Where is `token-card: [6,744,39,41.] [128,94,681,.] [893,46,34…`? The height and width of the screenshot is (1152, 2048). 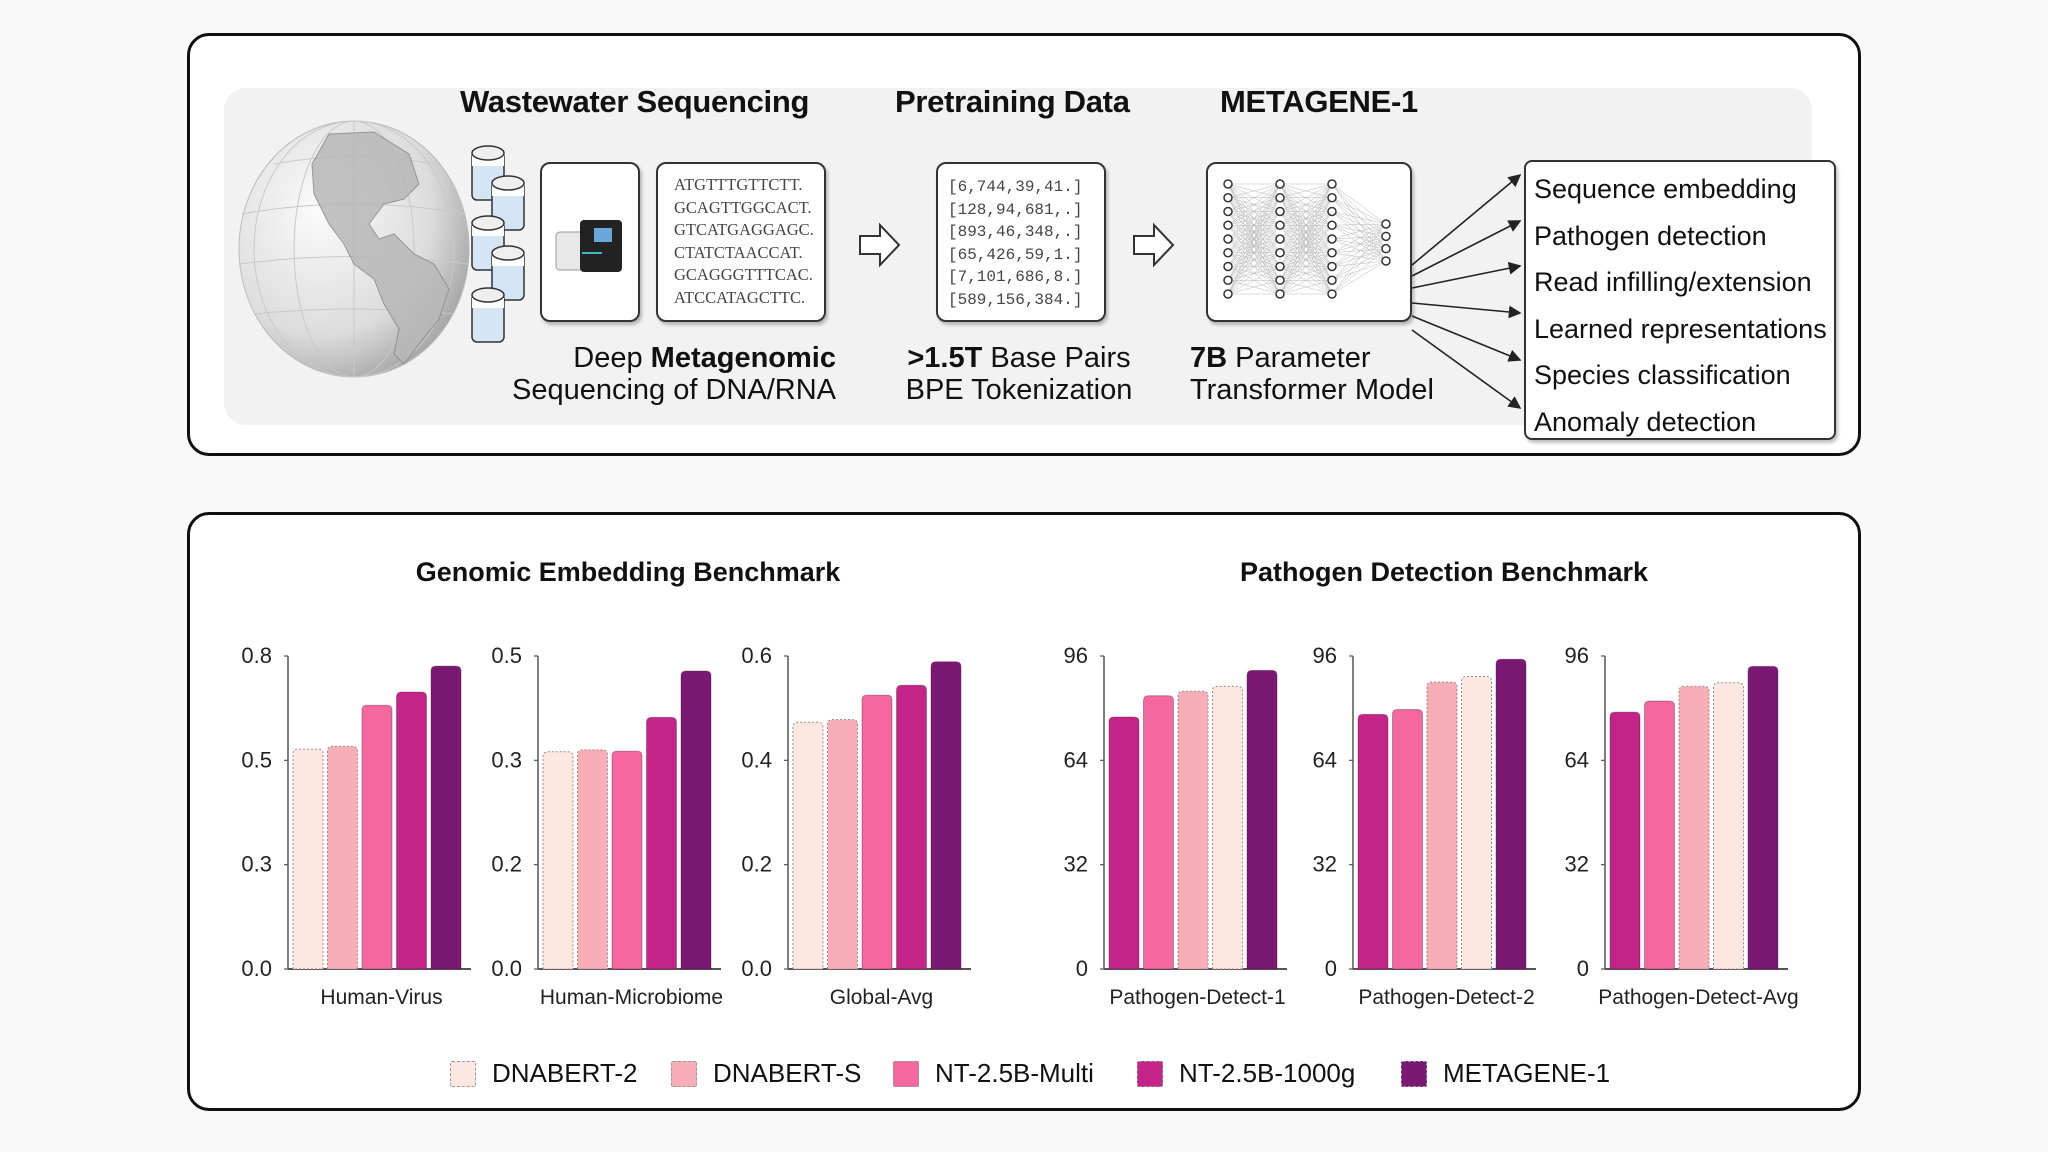
token-card: [6,744,39,41.] [128,94,681,.] [893,46,34… is located at coordinates (1021, 242).